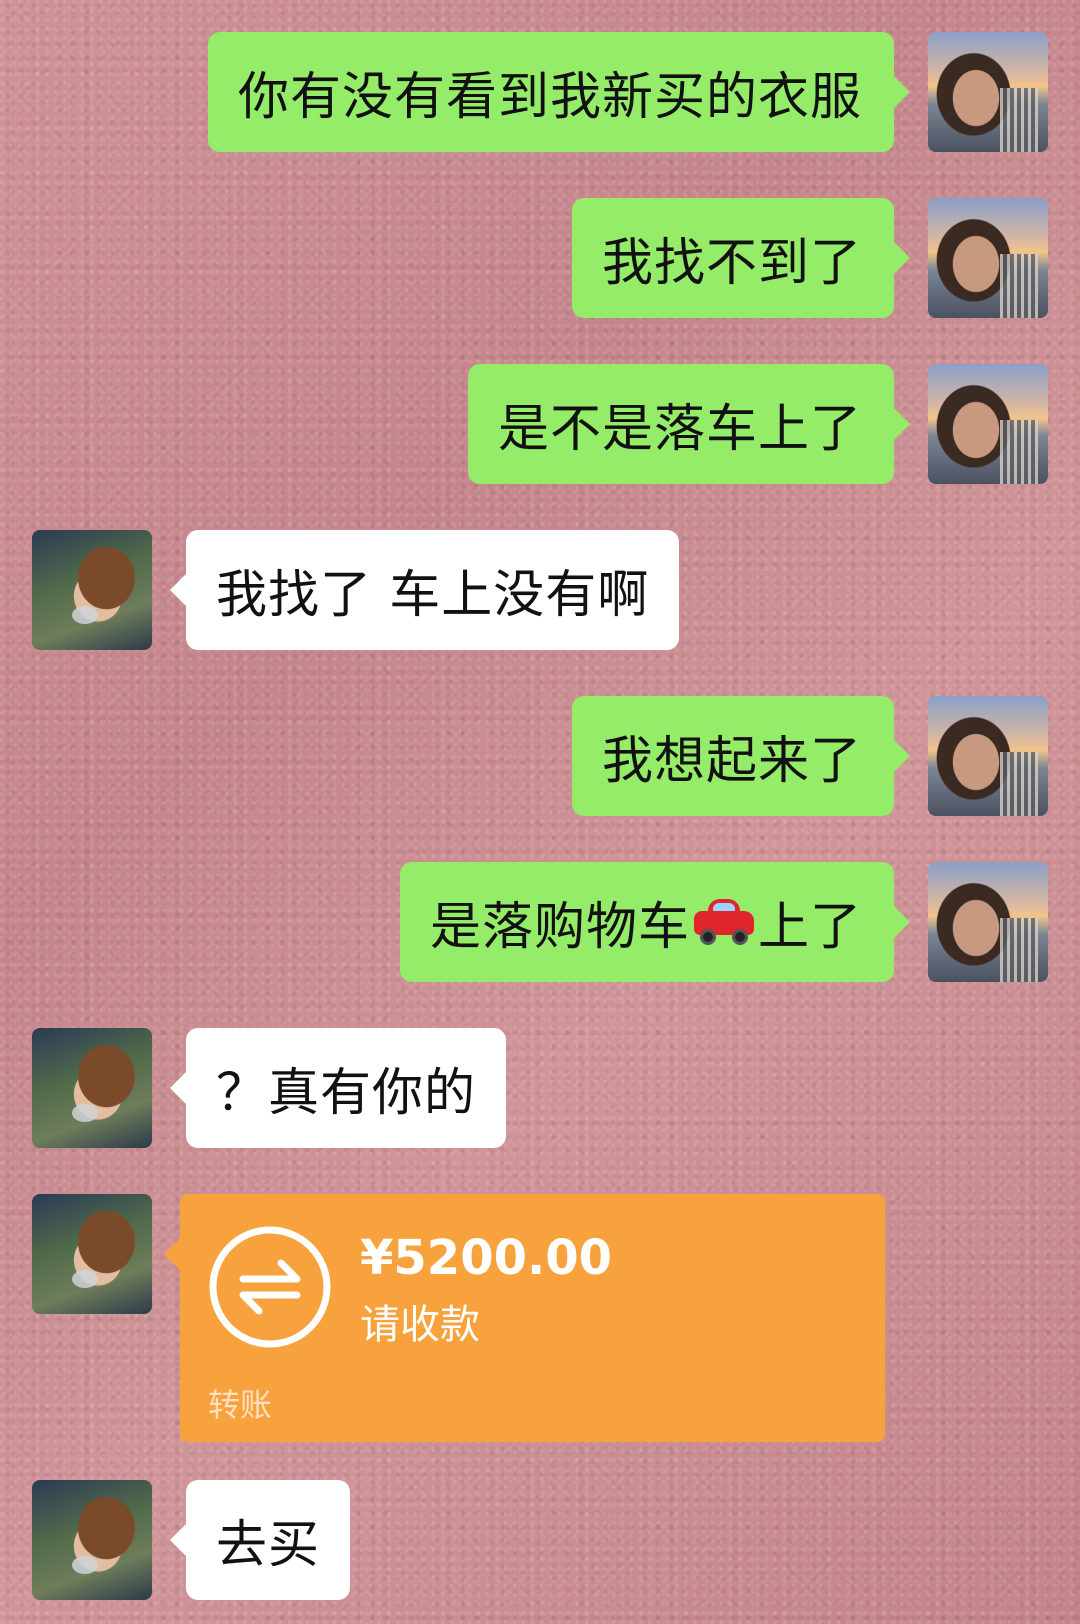  I want to click on message-row: 我找了 车上没有啊, so click(540, 590).